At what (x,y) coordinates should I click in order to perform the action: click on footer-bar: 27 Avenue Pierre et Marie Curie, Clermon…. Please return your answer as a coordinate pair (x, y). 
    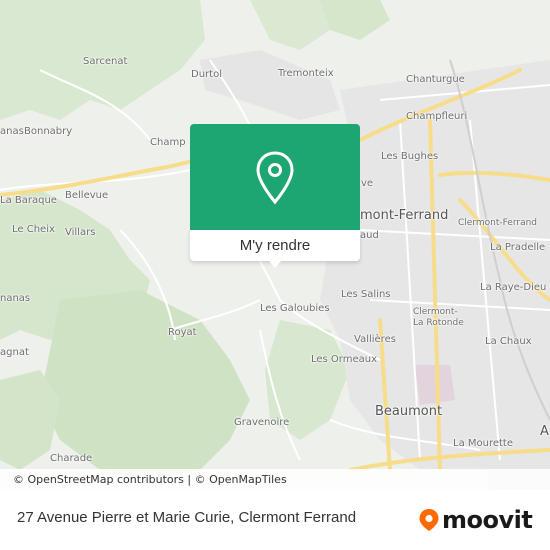
    Looking at the image, I should click on (275, 520).